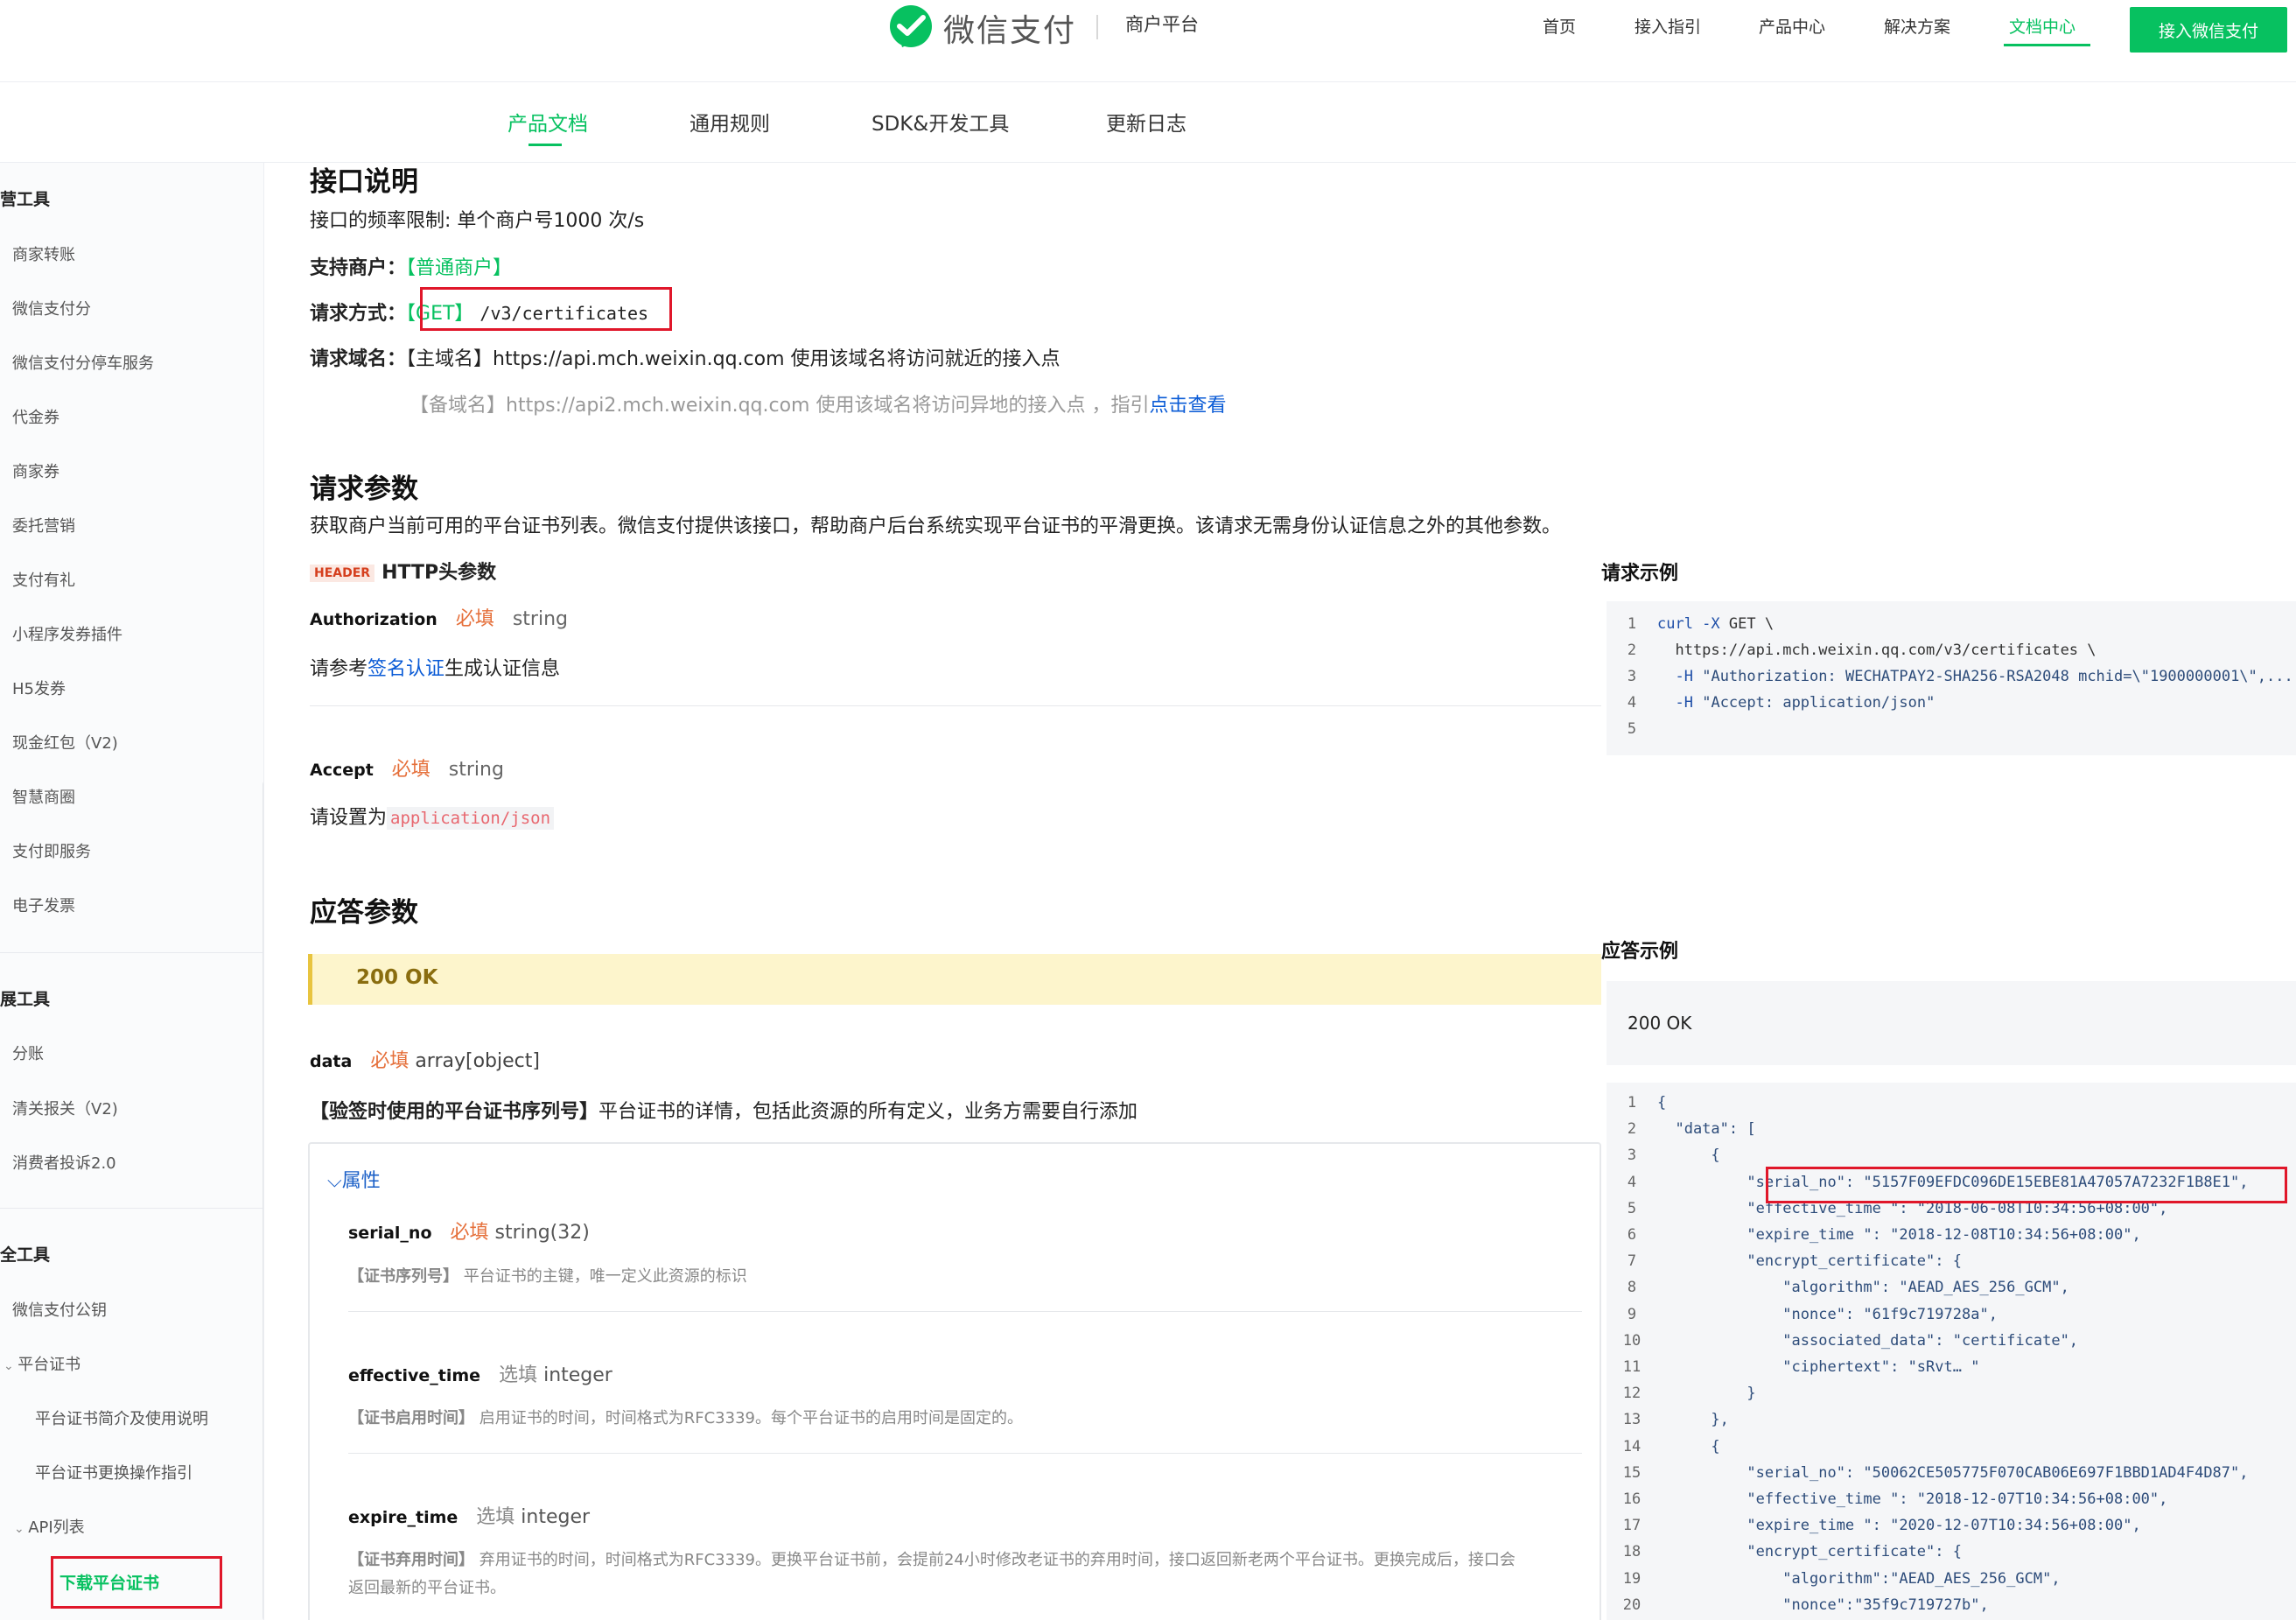 The width and height of the screenshot is (2296, 1620). I want to click on param-authorization: Authorization 必填 string, so click(439, 619).